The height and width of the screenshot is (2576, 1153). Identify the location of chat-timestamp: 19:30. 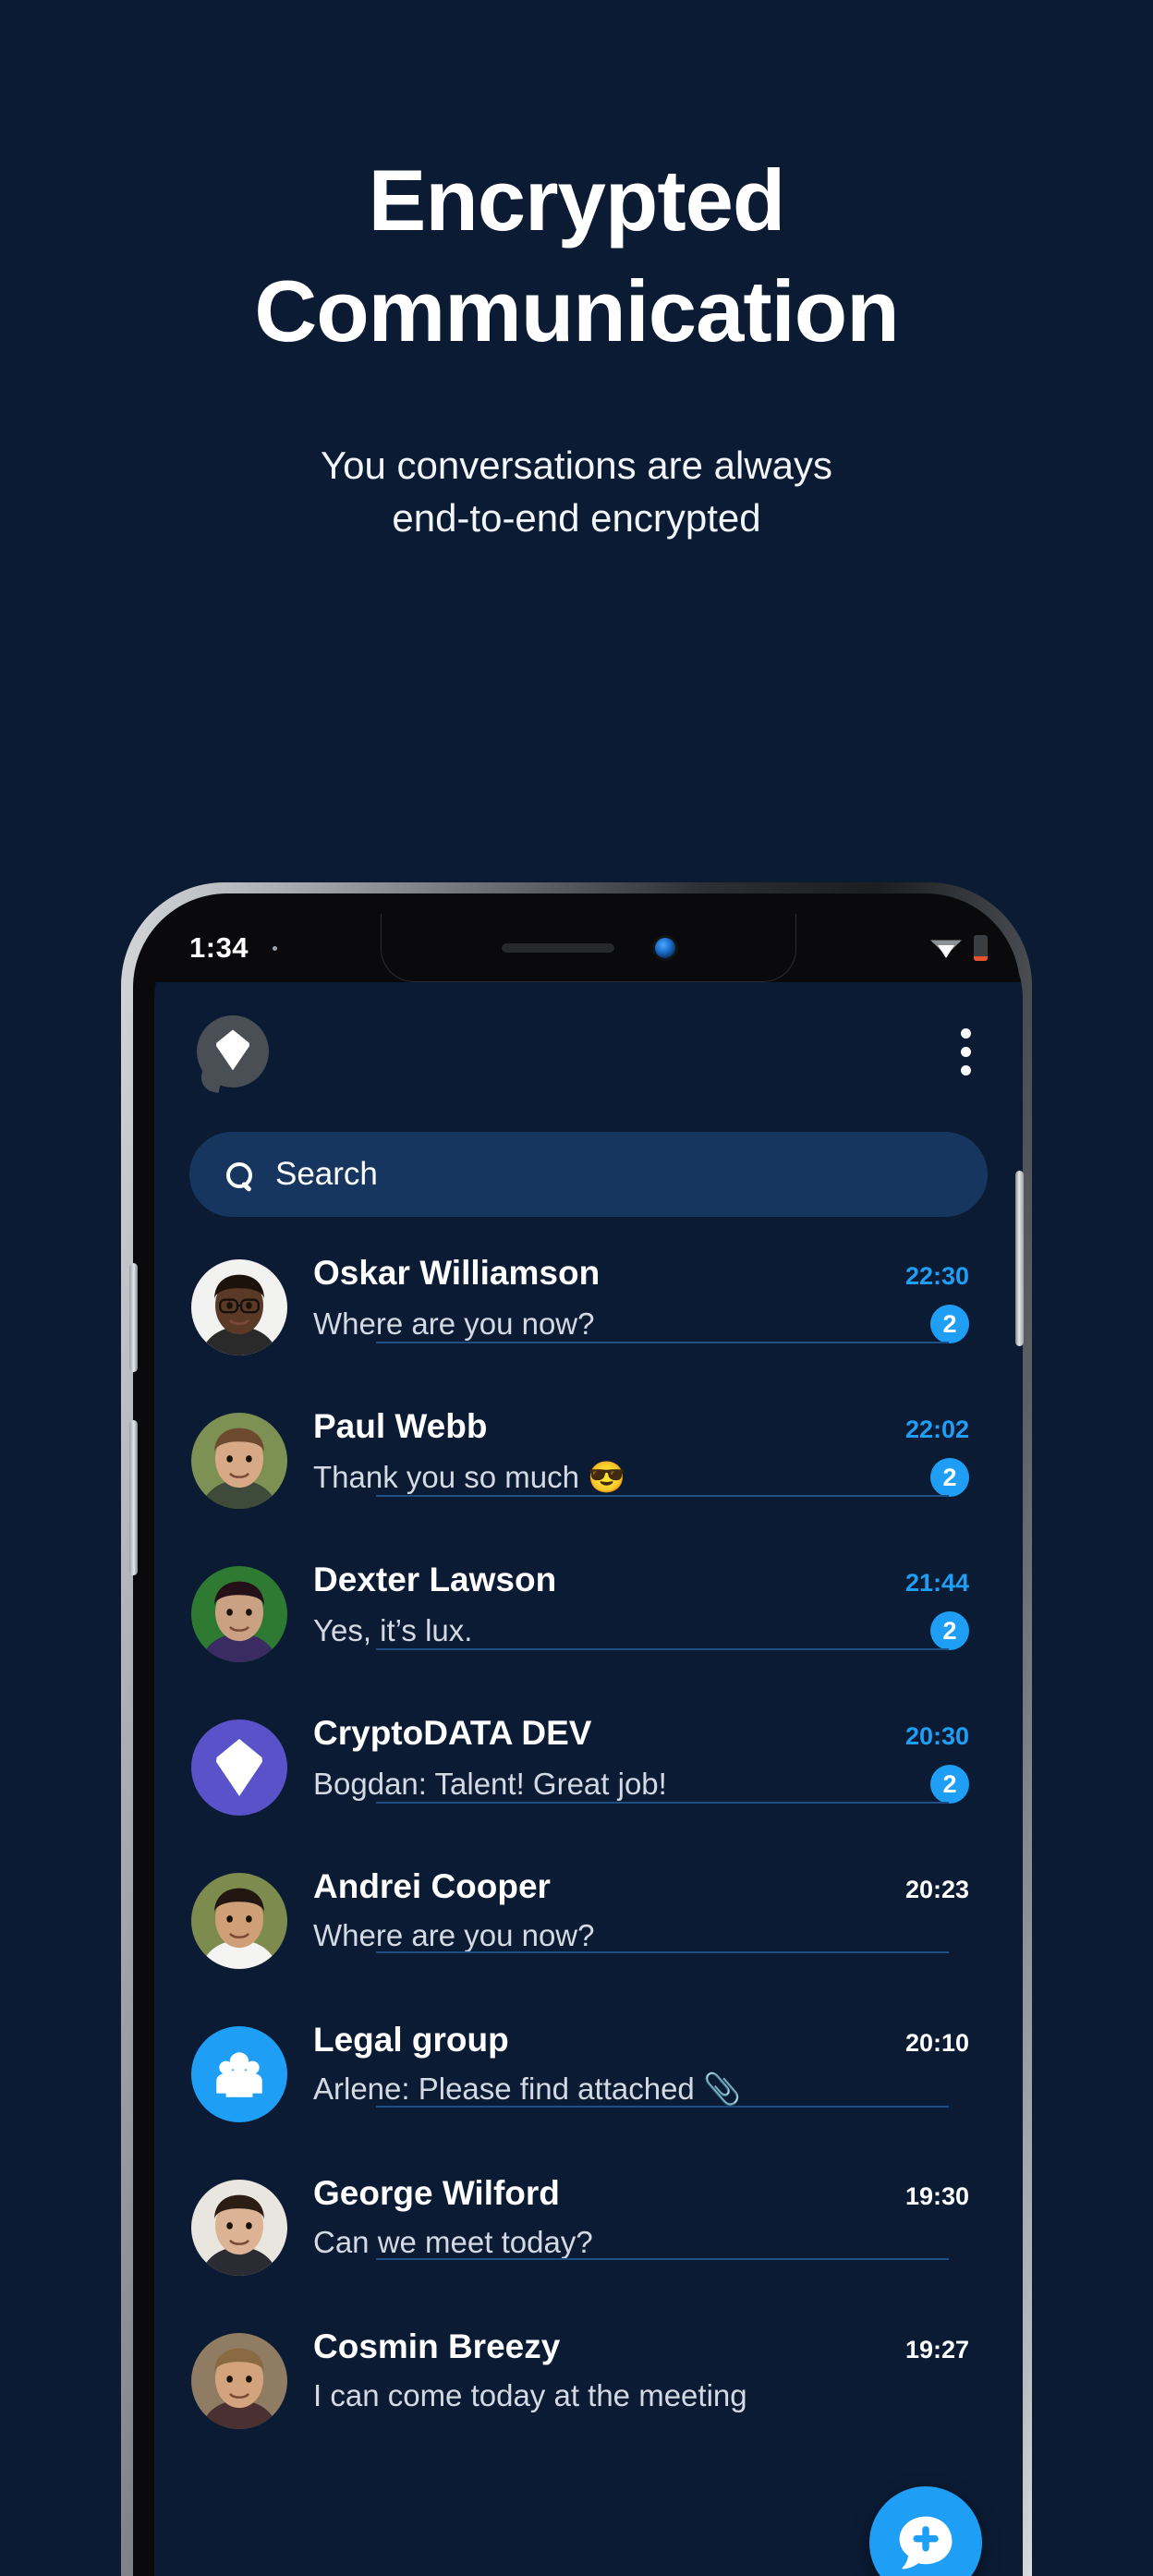
(936, 2196).